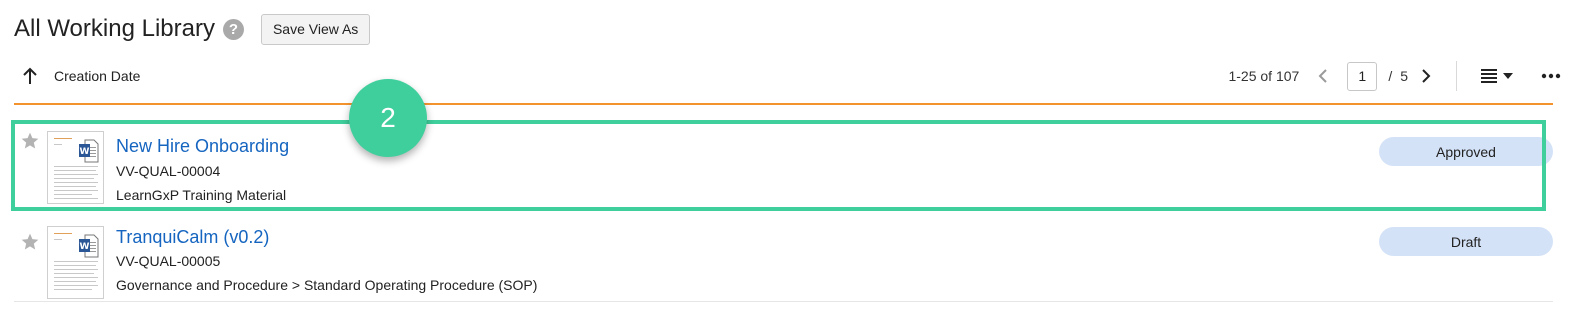 The image size is (1575, 309). What do you see at coordinates (202, 146) in the screenshot?
I see `document-title-link: New Hire Onboarding` at bounding box center [202, 146].